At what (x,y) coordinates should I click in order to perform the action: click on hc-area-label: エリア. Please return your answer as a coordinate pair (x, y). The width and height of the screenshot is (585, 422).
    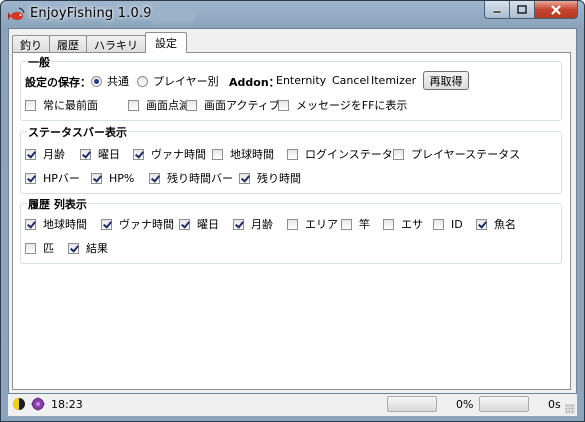
    Looking at the image, I should click on (321, 224).